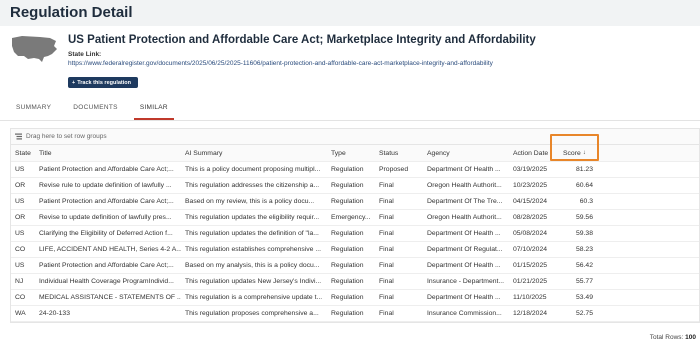  What do you see at coordinates (394, 169) in the screenshot?
I see `cell-status: Proposed` at bounding box center [394, 169].